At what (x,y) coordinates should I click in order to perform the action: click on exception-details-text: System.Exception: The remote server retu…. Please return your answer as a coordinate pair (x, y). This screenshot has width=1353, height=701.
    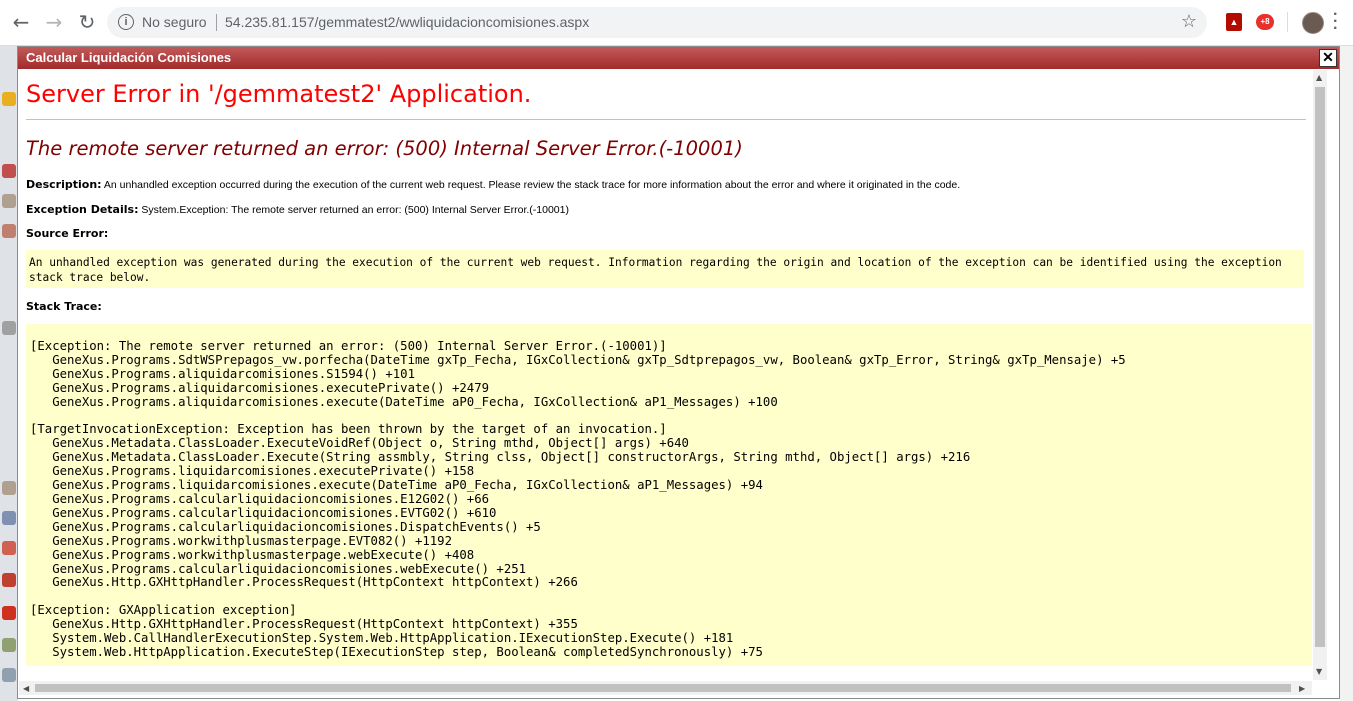
    Looking at the image, I should click on (353, 210).